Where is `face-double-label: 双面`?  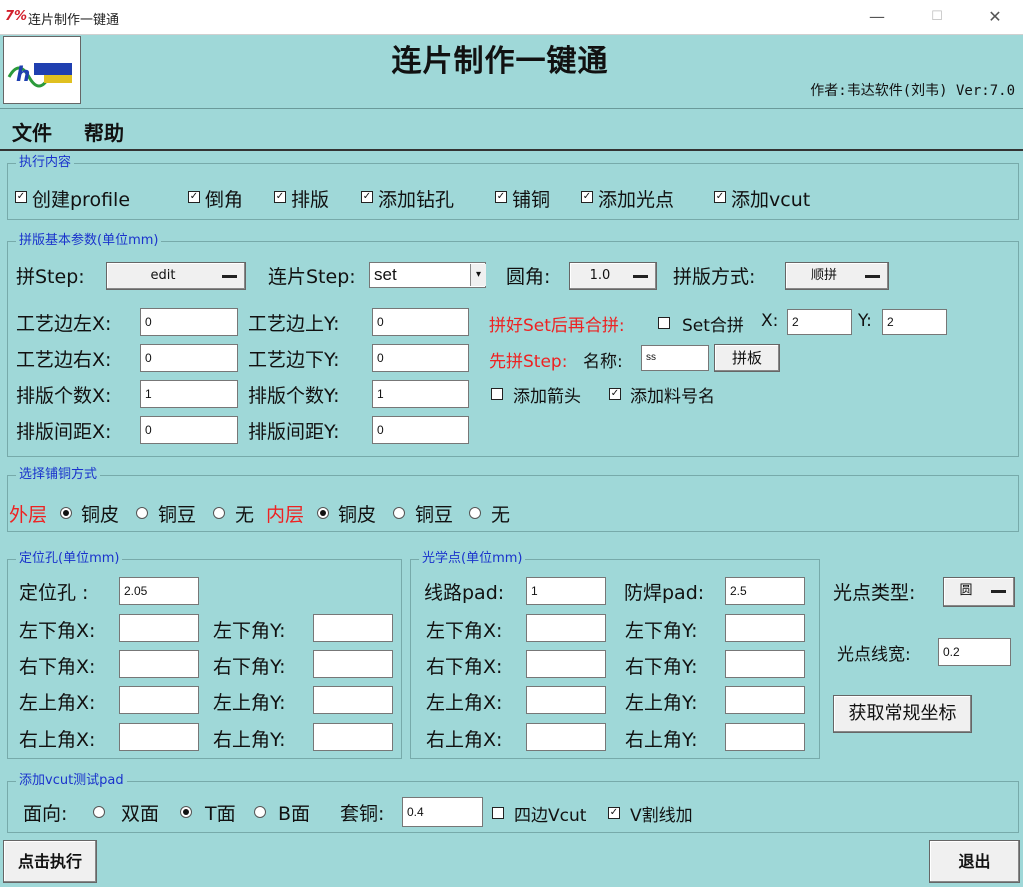
face-double-label: 双面 is located at coordinates (140, 814).